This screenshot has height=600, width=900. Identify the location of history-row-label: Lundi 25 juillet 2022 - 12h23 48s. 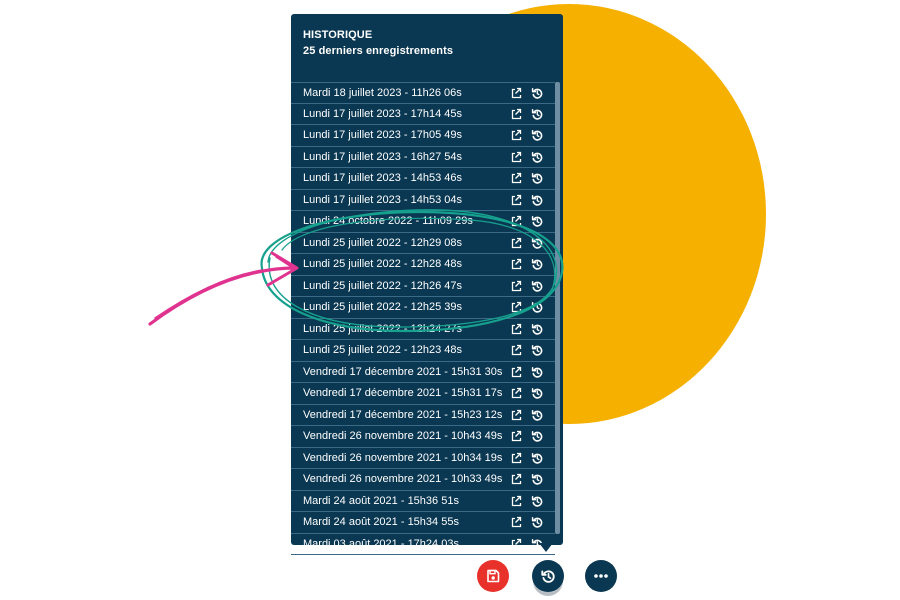
(383, 350).